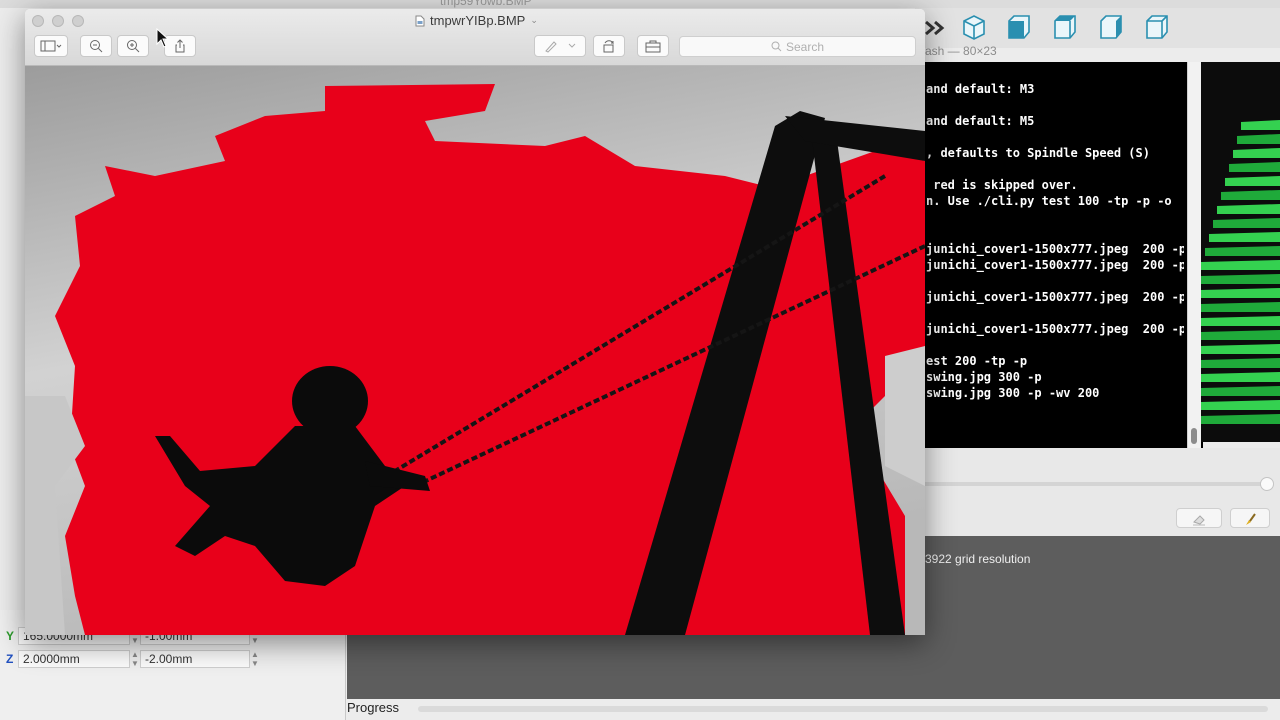  What do you see at coordinates (195, 659) in the screenshot?
I see `z-offset-field: -2.00mm` at bounding box center [195, 659].